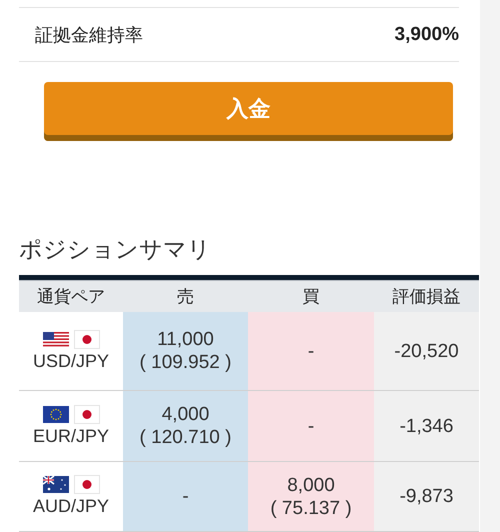 This screenshot has height=532, width=500. Describe the element at coordinates (311, 485) in the screenshot. I see `buy-amount: 8,000` at that location.